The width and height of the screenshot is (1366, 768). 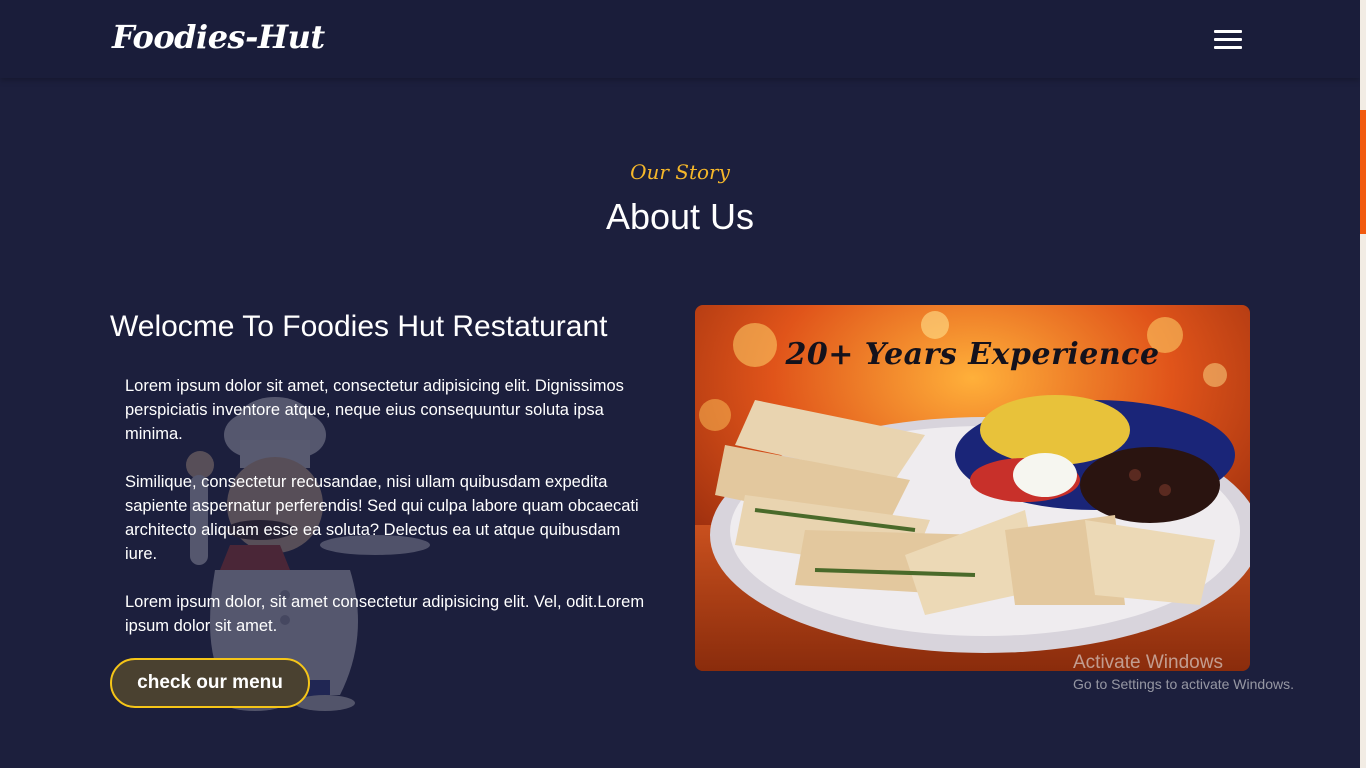 I want to click on windows-activation-subtitle: Go to Settings to activate Windows., so click(x=1183, y=684).